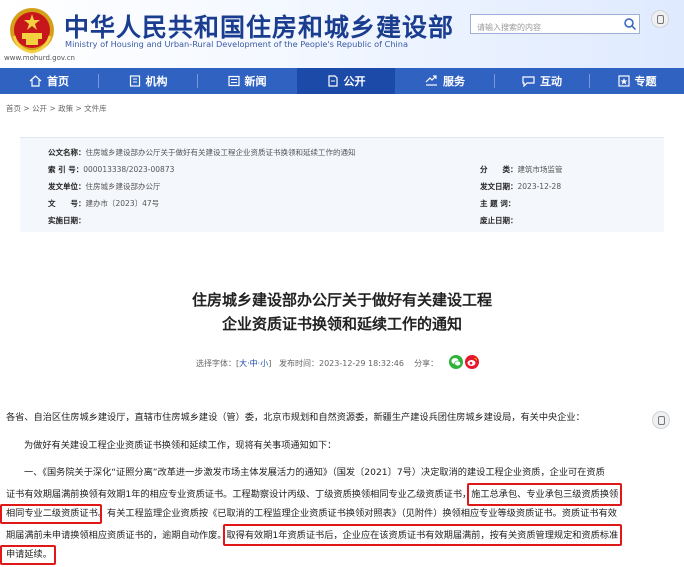 This screenshot has height=567, width=684. I want to click on home-icon, so click(35, 81).